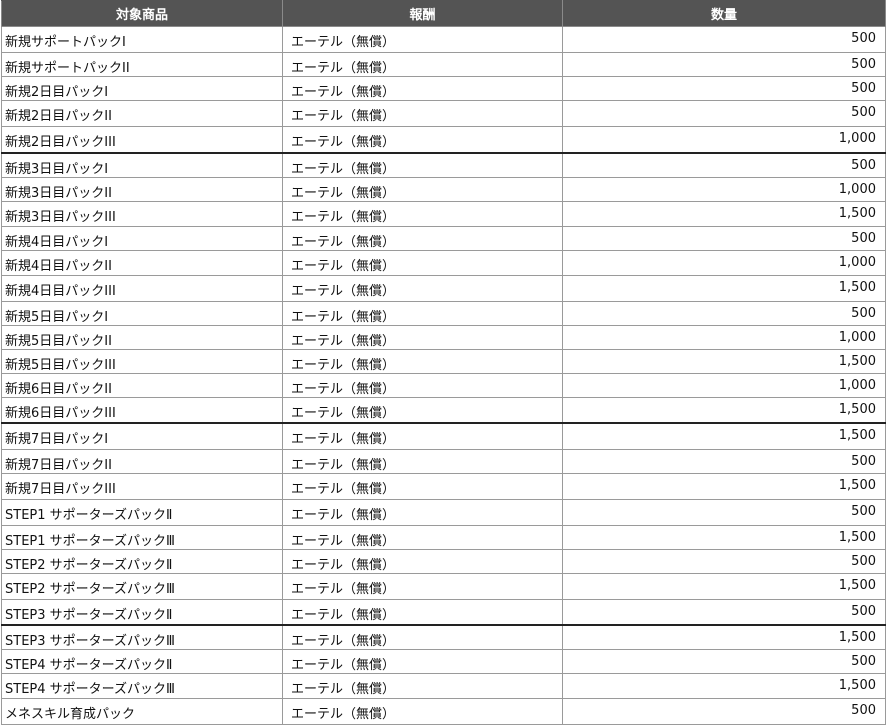  I want to click on table-row: メネスキル育成パック エーテル（無償） 500, so click(443, 711).